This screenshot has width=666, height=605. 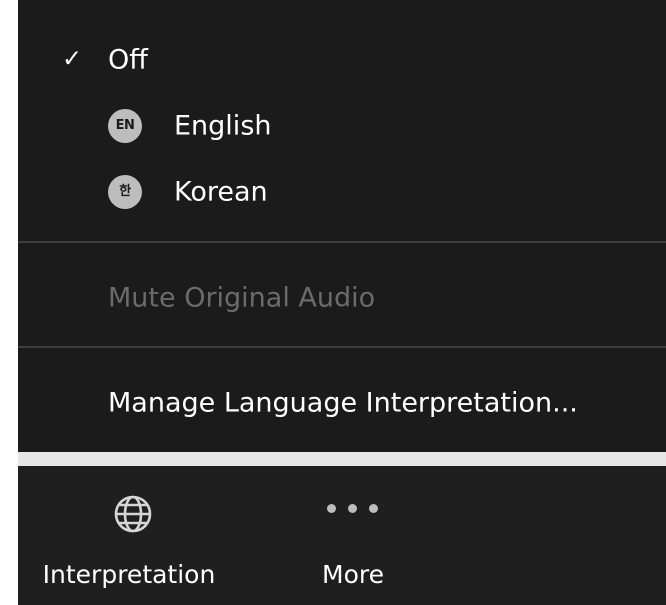 I want to click on menu-item-label: Off, so click(x=128, y=60).